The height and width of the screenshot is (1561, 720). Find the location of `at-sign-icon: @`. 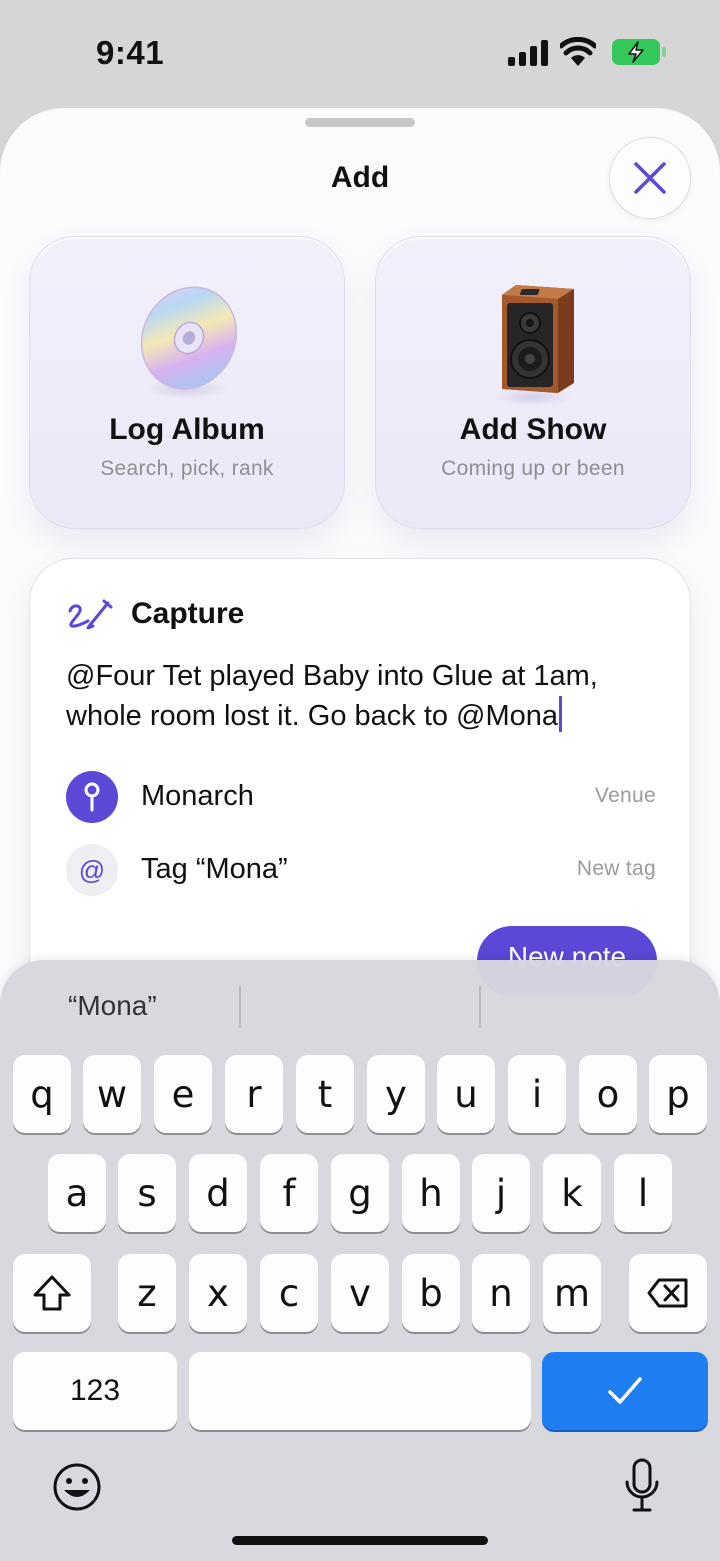

at-sign-icon: @ is located at coordinates (92, 870).